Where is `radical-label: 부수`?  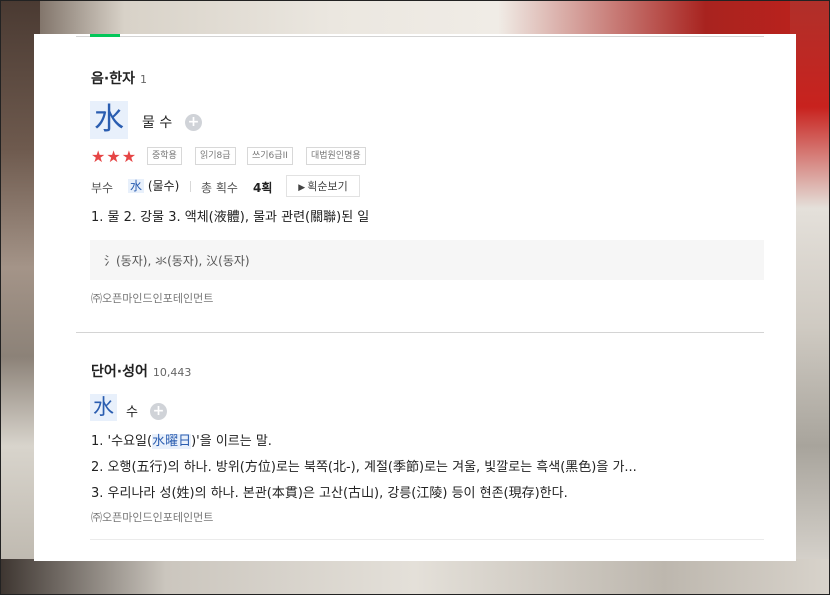
radical-label: 부수 is located at coordinates (102, 188).